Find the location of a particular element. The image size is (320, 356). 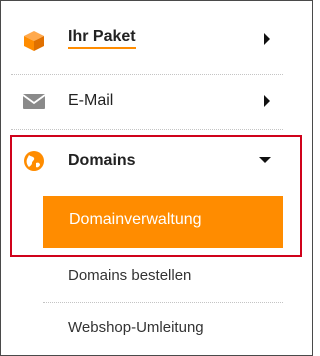

subnav-item-label: Domains bestellen is located at coordinates (130, 275).